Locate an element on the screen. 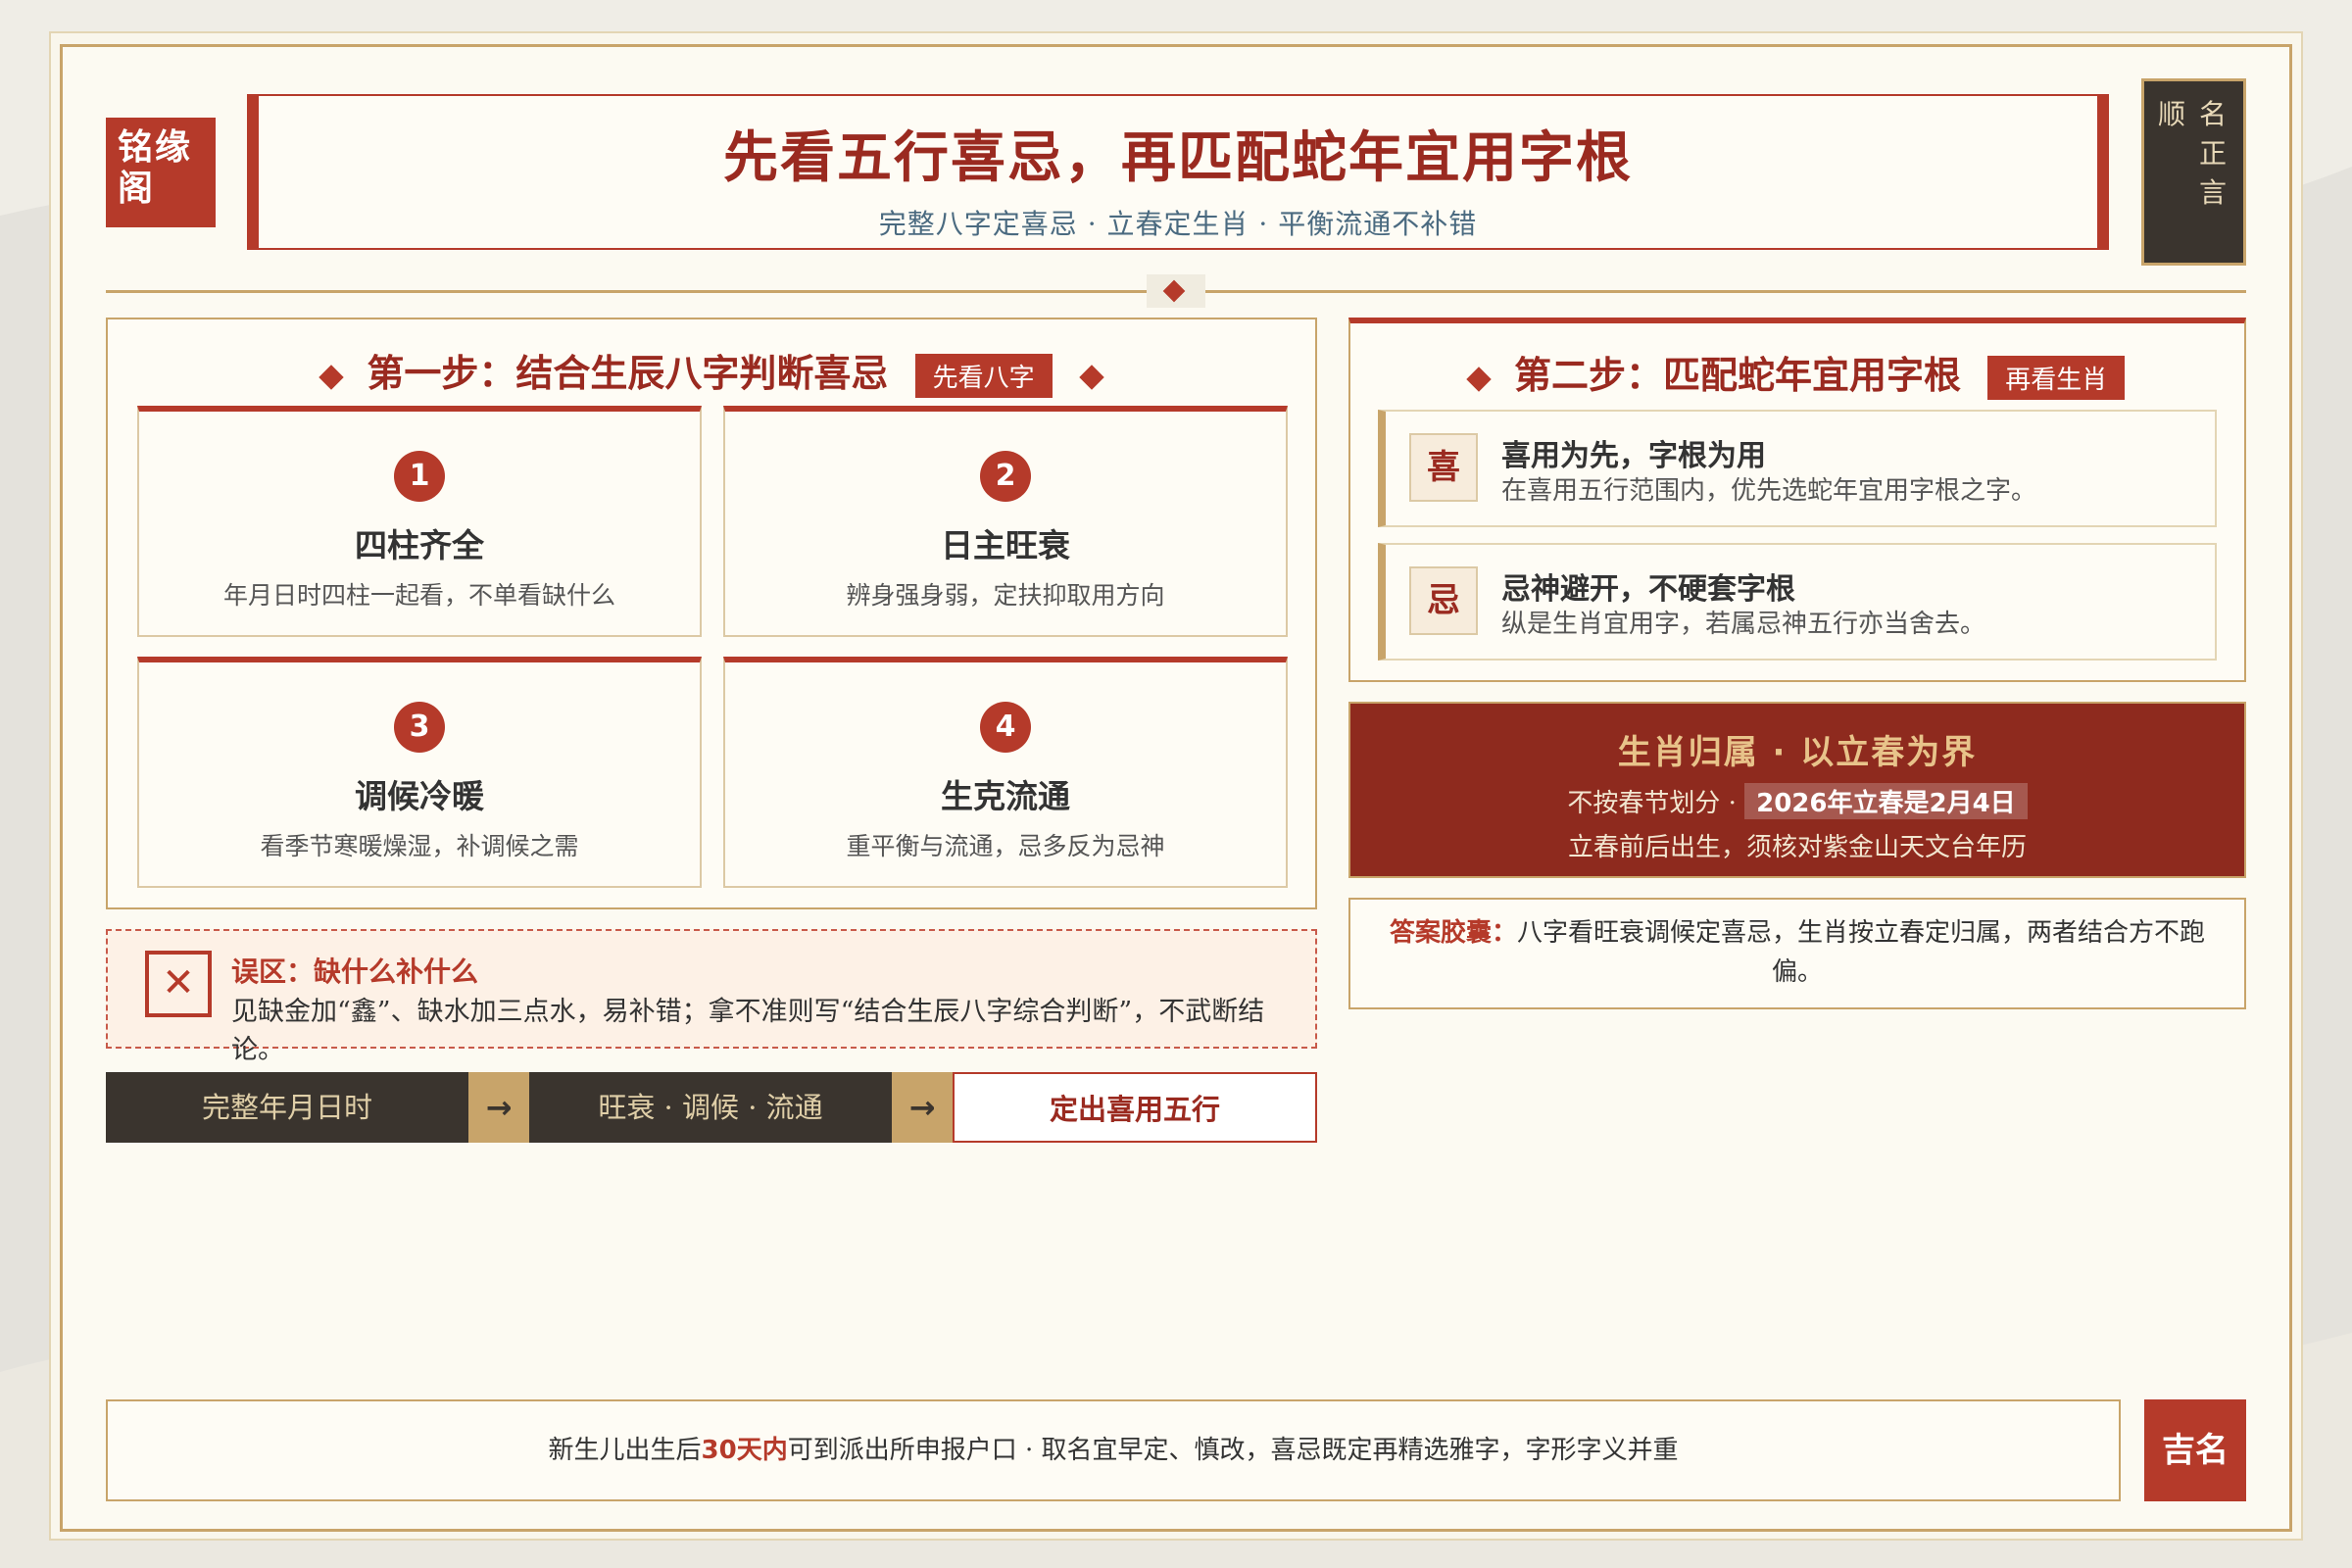 The image size is (2352, 1568). brand-logo: 铭缘阁 is located at coordinates (161, 172).